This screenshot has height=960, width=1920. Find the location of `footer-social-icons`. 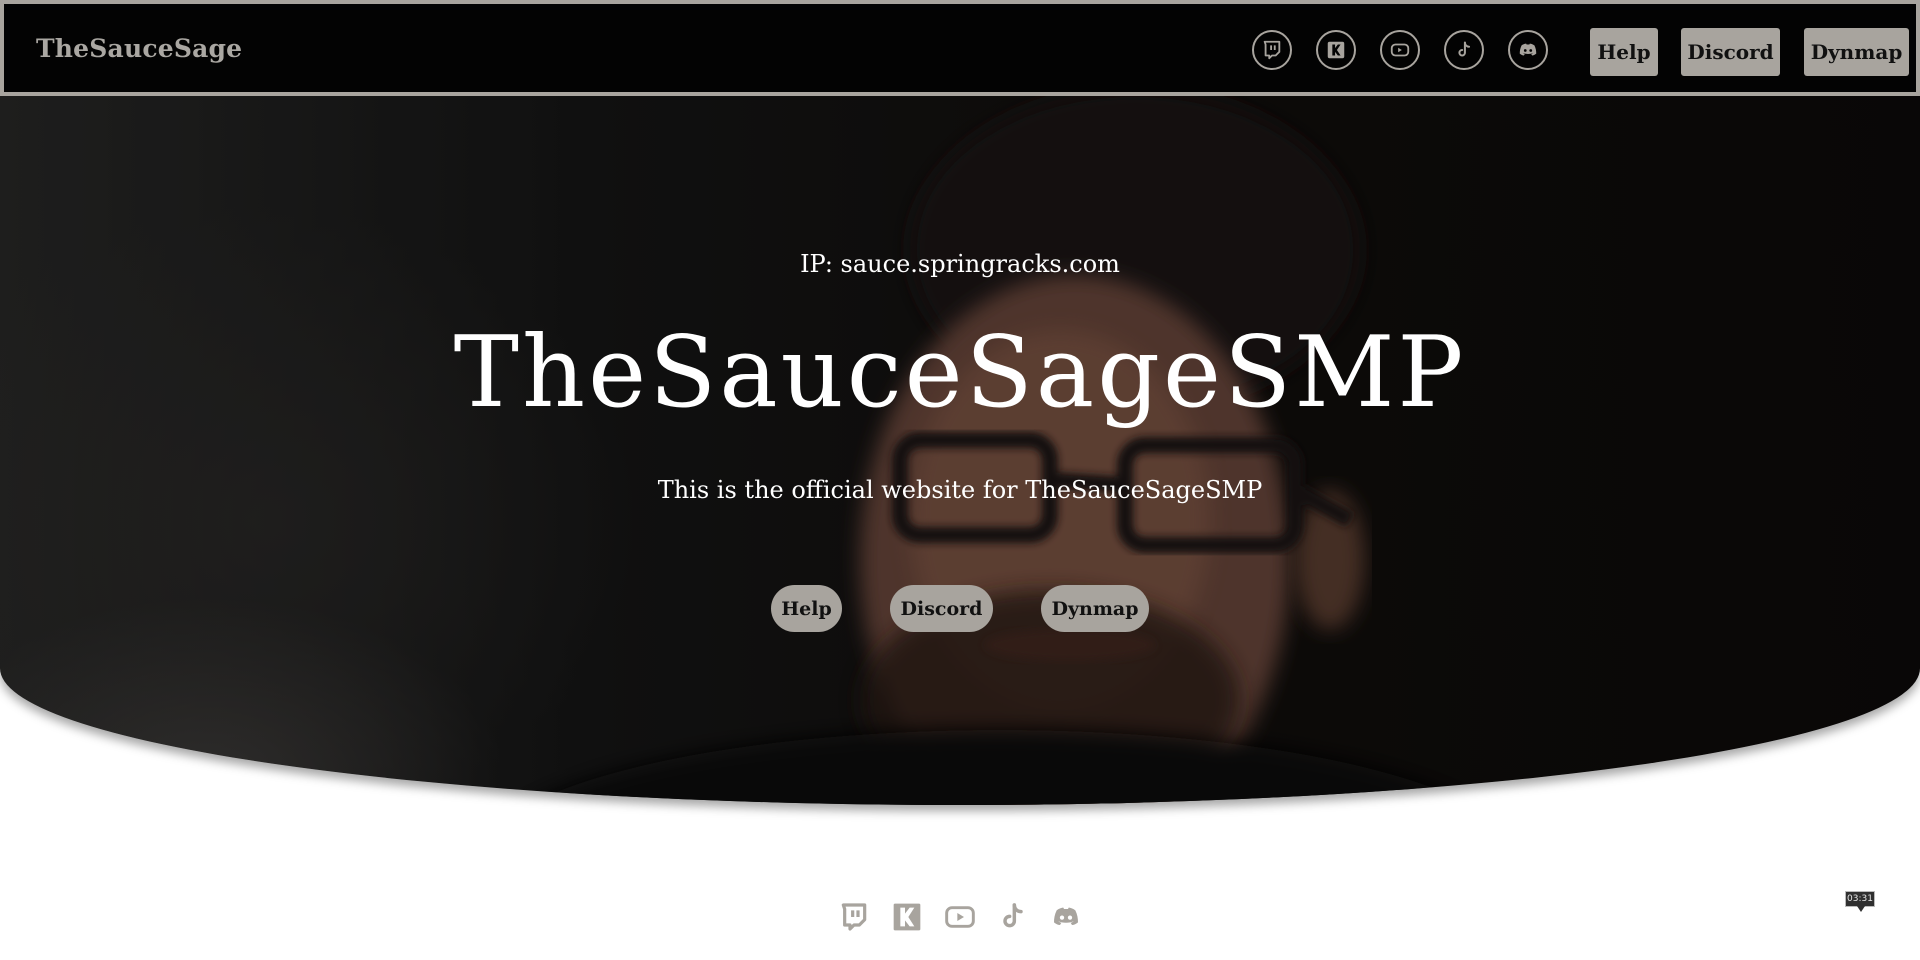

footer-social-icons is located at coordinates (960, 917).